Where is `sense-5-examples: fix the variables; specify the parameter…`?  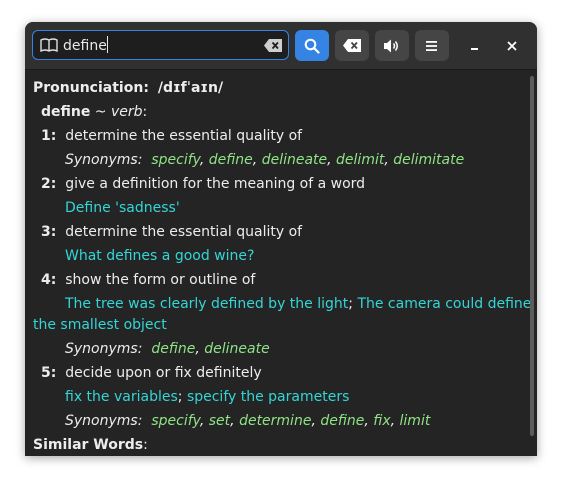 sense-5-examples: fix the variables; specify the parameter… is located at coordinates (207, 397).